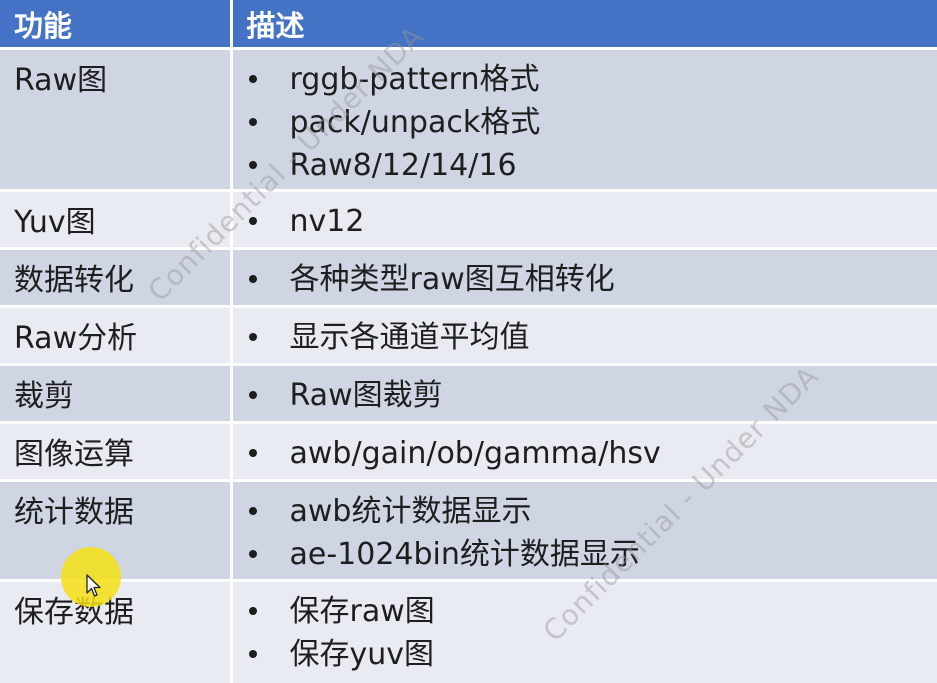  Describe the element at coordinates (327, 221) in the screenshot. I see `bullet-text: nv12` at that location.